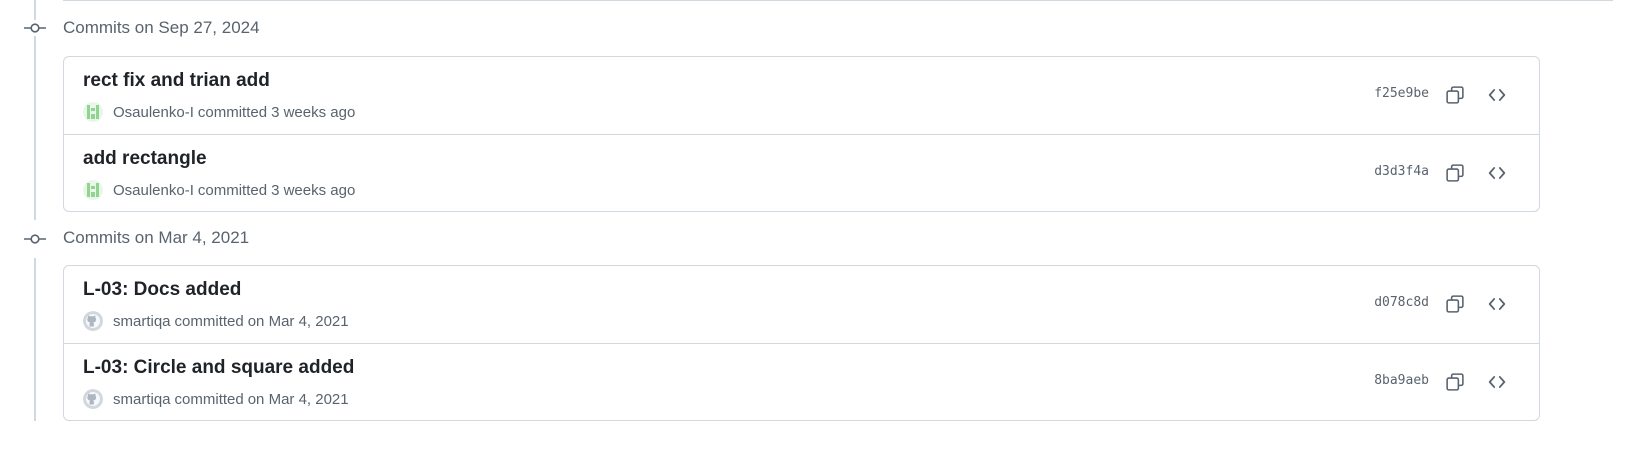 This screenshot has width=1643, height=471. What do you see at coordinates (1401, 302) in the screenshot?
I see `commit-sha-link: d078c8d` at bounding box center [1401, 302].